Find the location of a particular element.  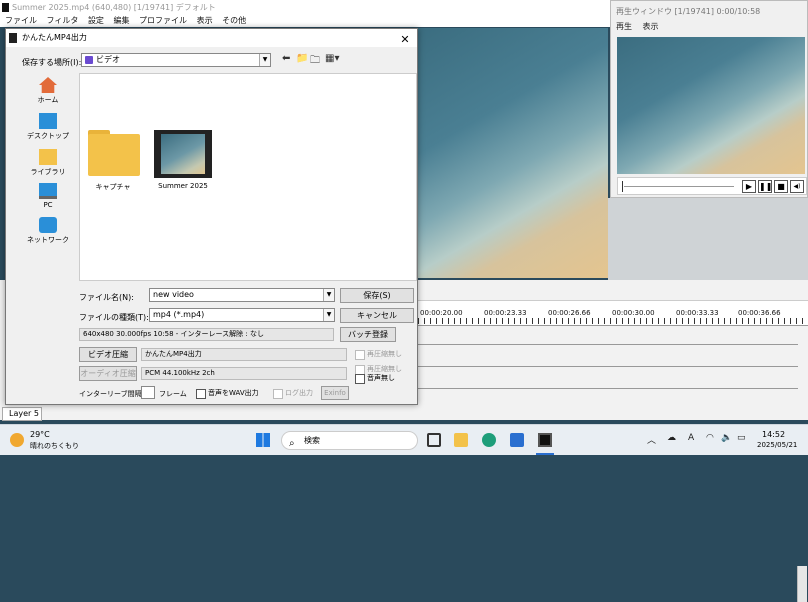

video-codec-info: かんたんMP4出力 is located at coordinates (244, 354).